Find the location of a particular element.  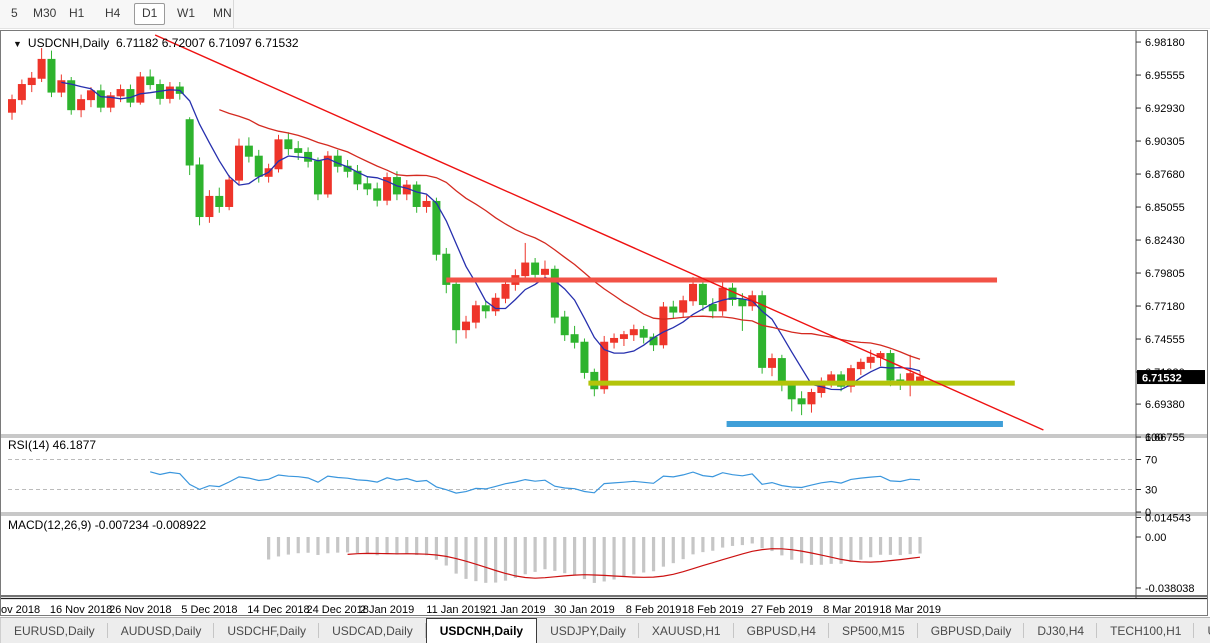

date-axis-label: 2 Jan 2019 is located at coordinates (387, 610).